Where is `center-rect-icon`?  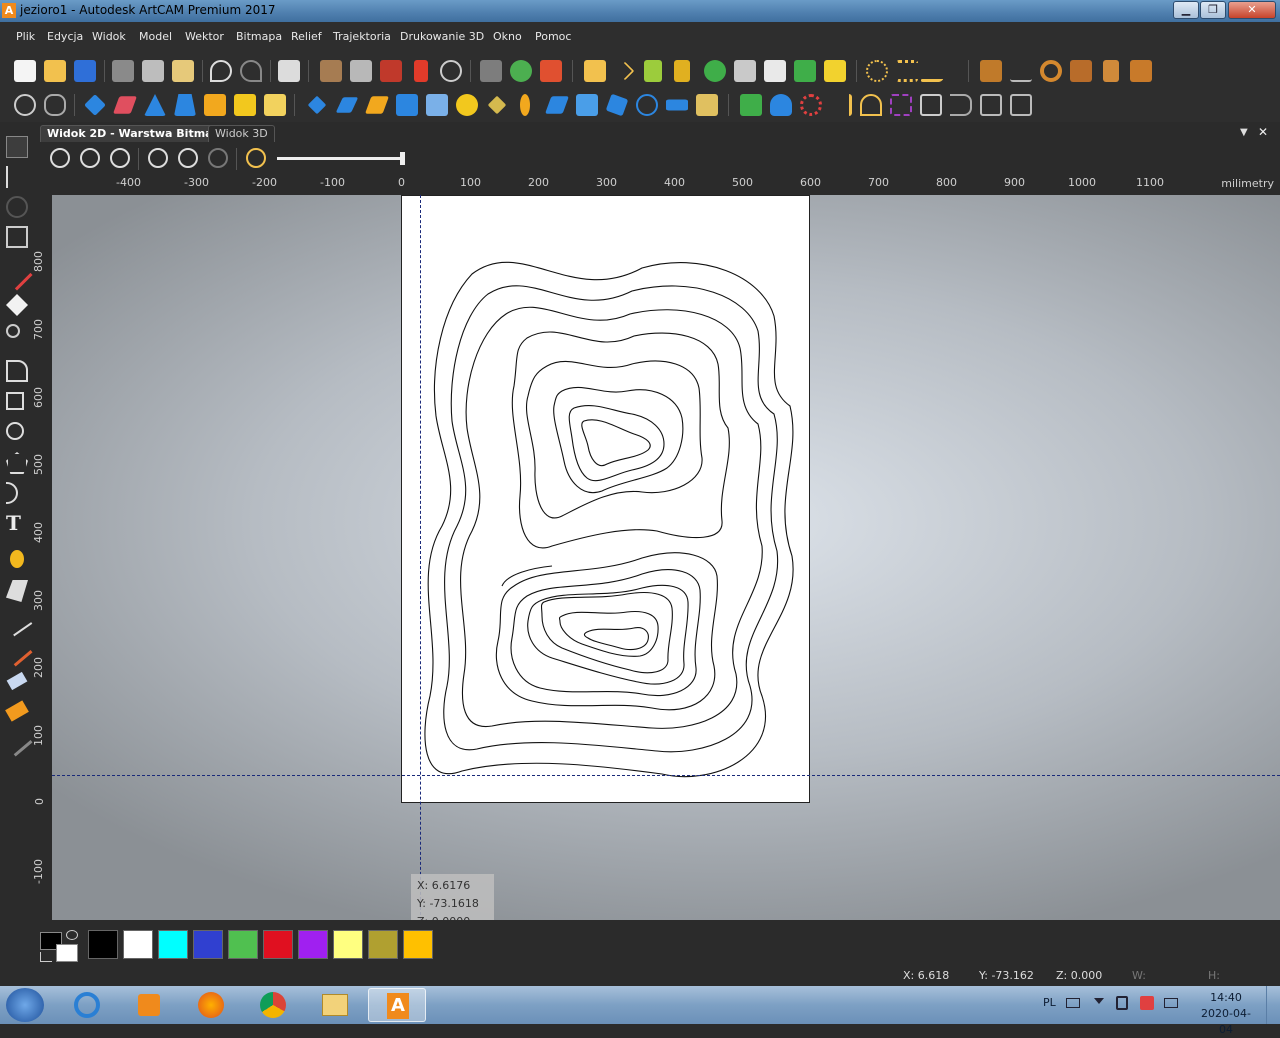
center-rect-icon is located at coordinates (1021, 105).